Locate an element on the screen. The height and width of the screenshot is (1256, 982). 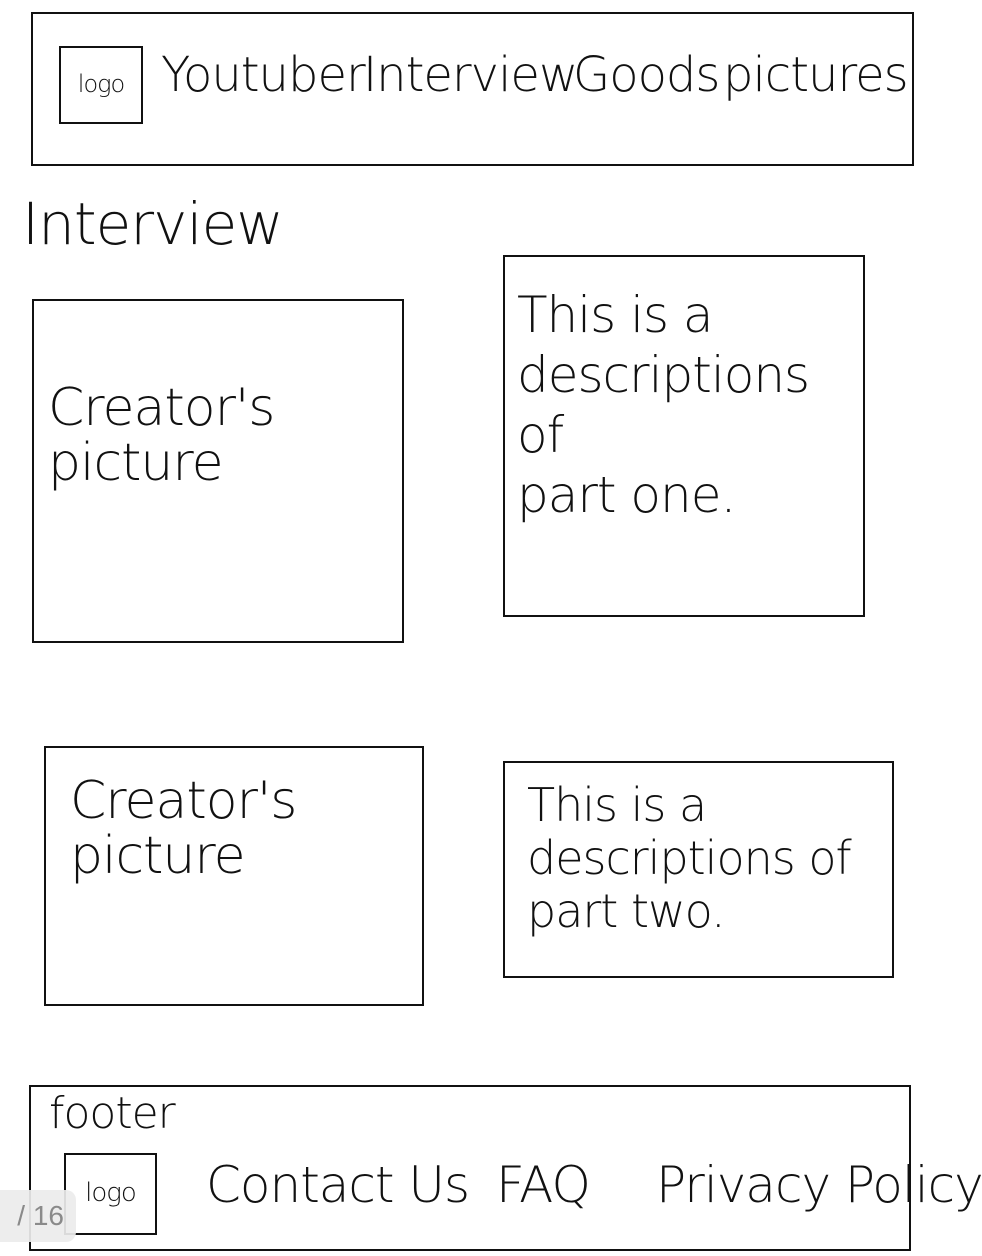
header: logo Youtuber Interview Goods pictures is located at coordinates (472, 89).